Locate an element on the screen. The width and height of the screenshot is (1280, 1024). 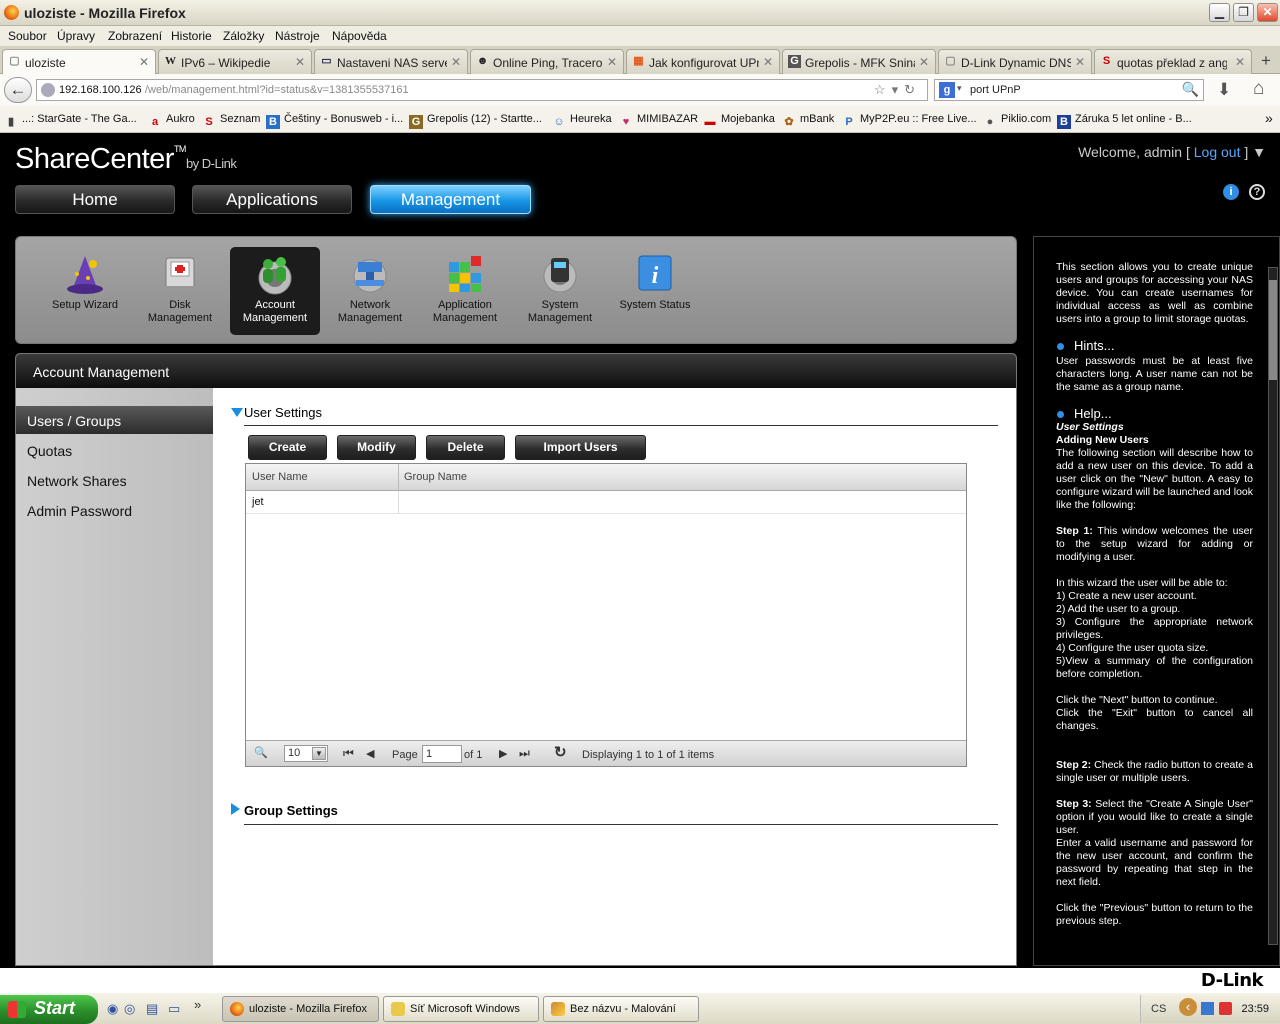
menu-nastroje: Nástroje is located at coordinates (297, 36).